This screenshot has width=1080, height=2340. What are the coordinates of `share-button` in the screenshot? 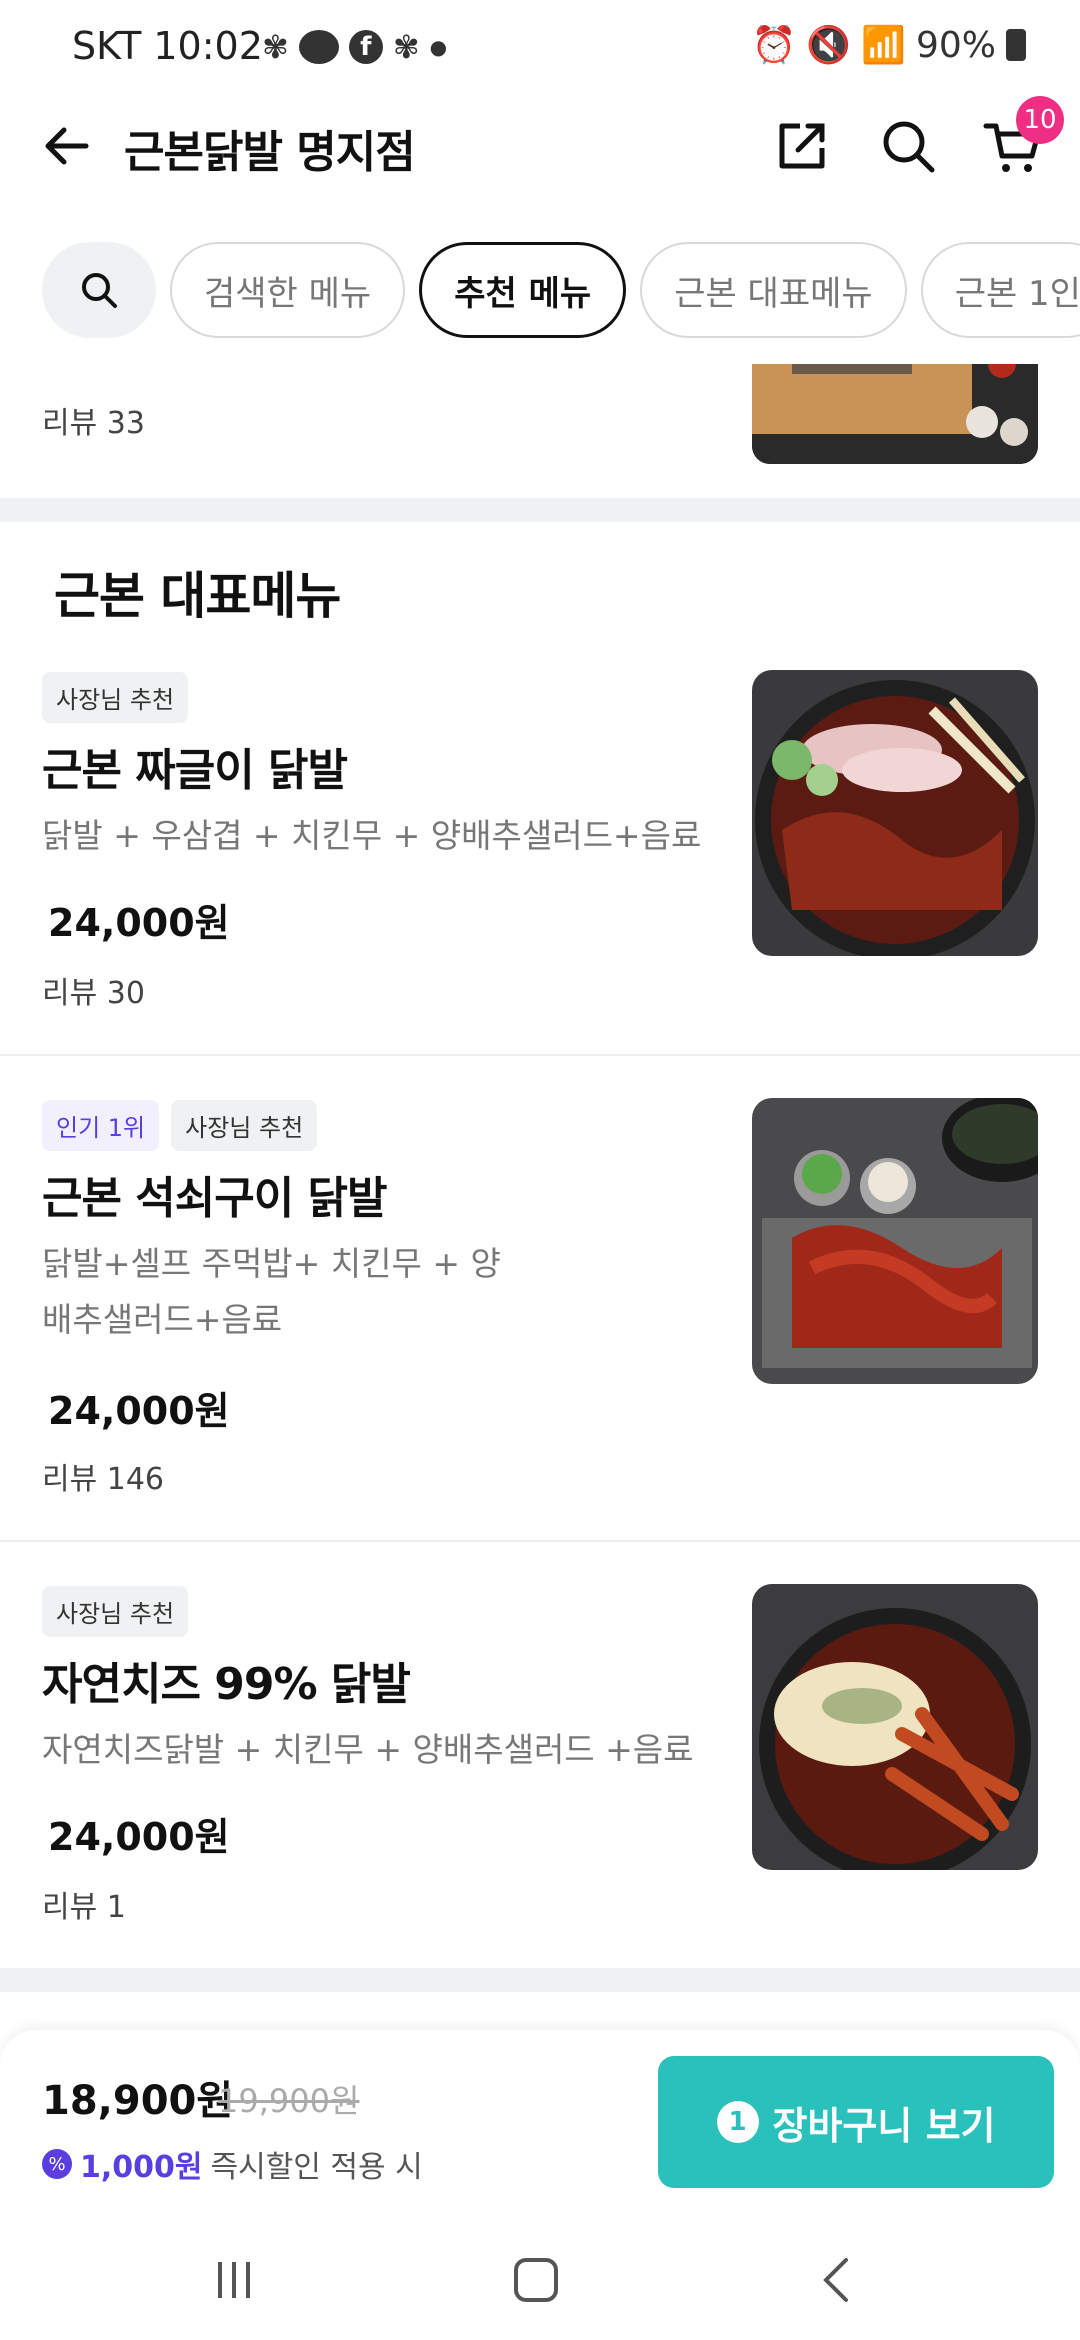 It's located at (802, 146).